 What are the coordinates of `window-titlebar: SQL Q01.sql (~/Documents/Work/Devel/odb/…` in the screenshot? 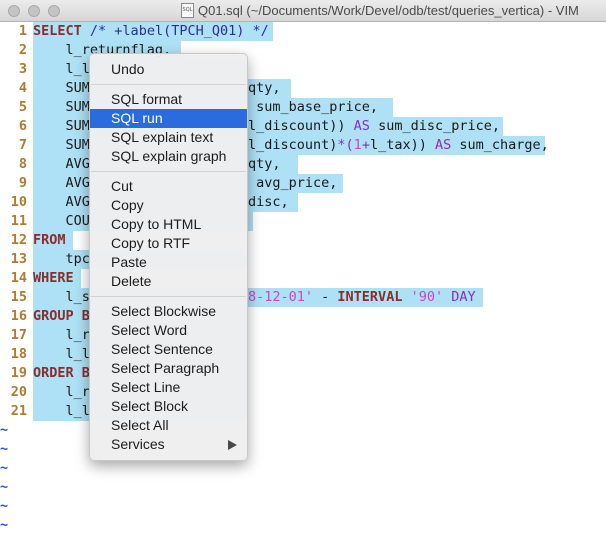 It's located at (303, 11).